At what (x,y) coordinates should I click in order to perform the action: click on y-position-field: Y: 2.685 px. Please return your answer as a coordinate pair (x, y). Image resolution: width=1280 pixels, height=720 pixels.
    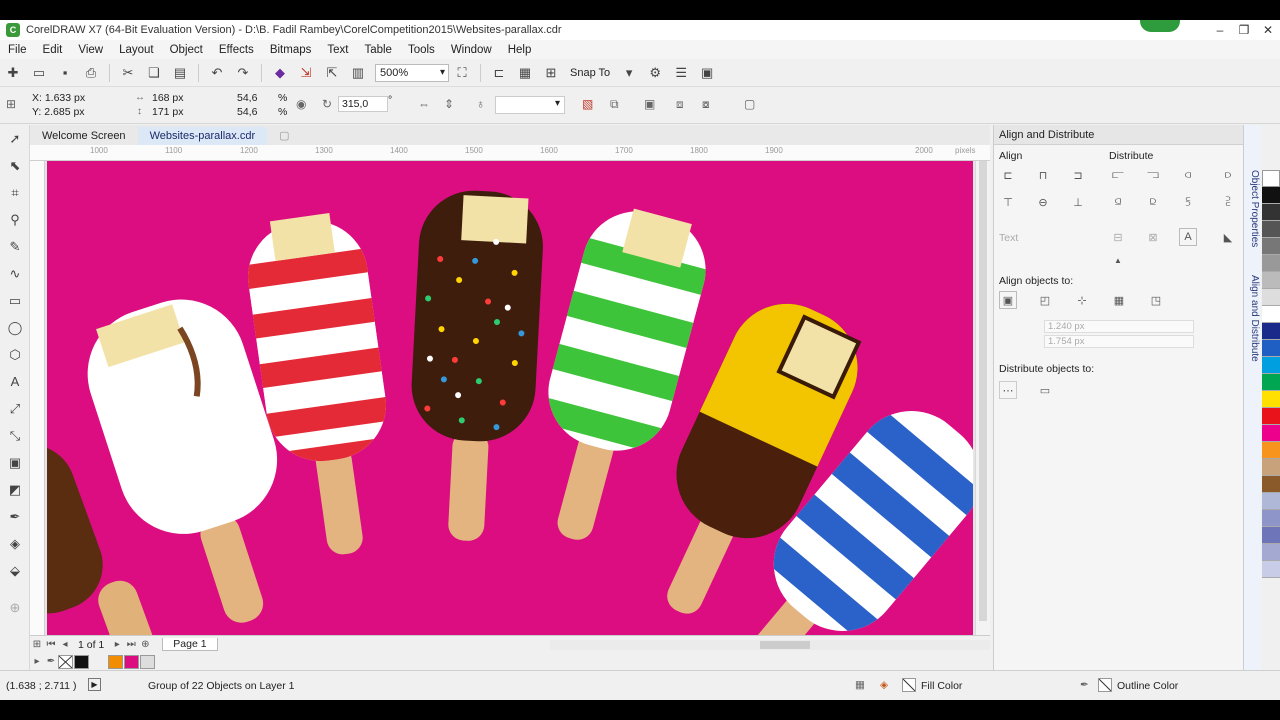
    Looking at the image, I should click on (58, 112).